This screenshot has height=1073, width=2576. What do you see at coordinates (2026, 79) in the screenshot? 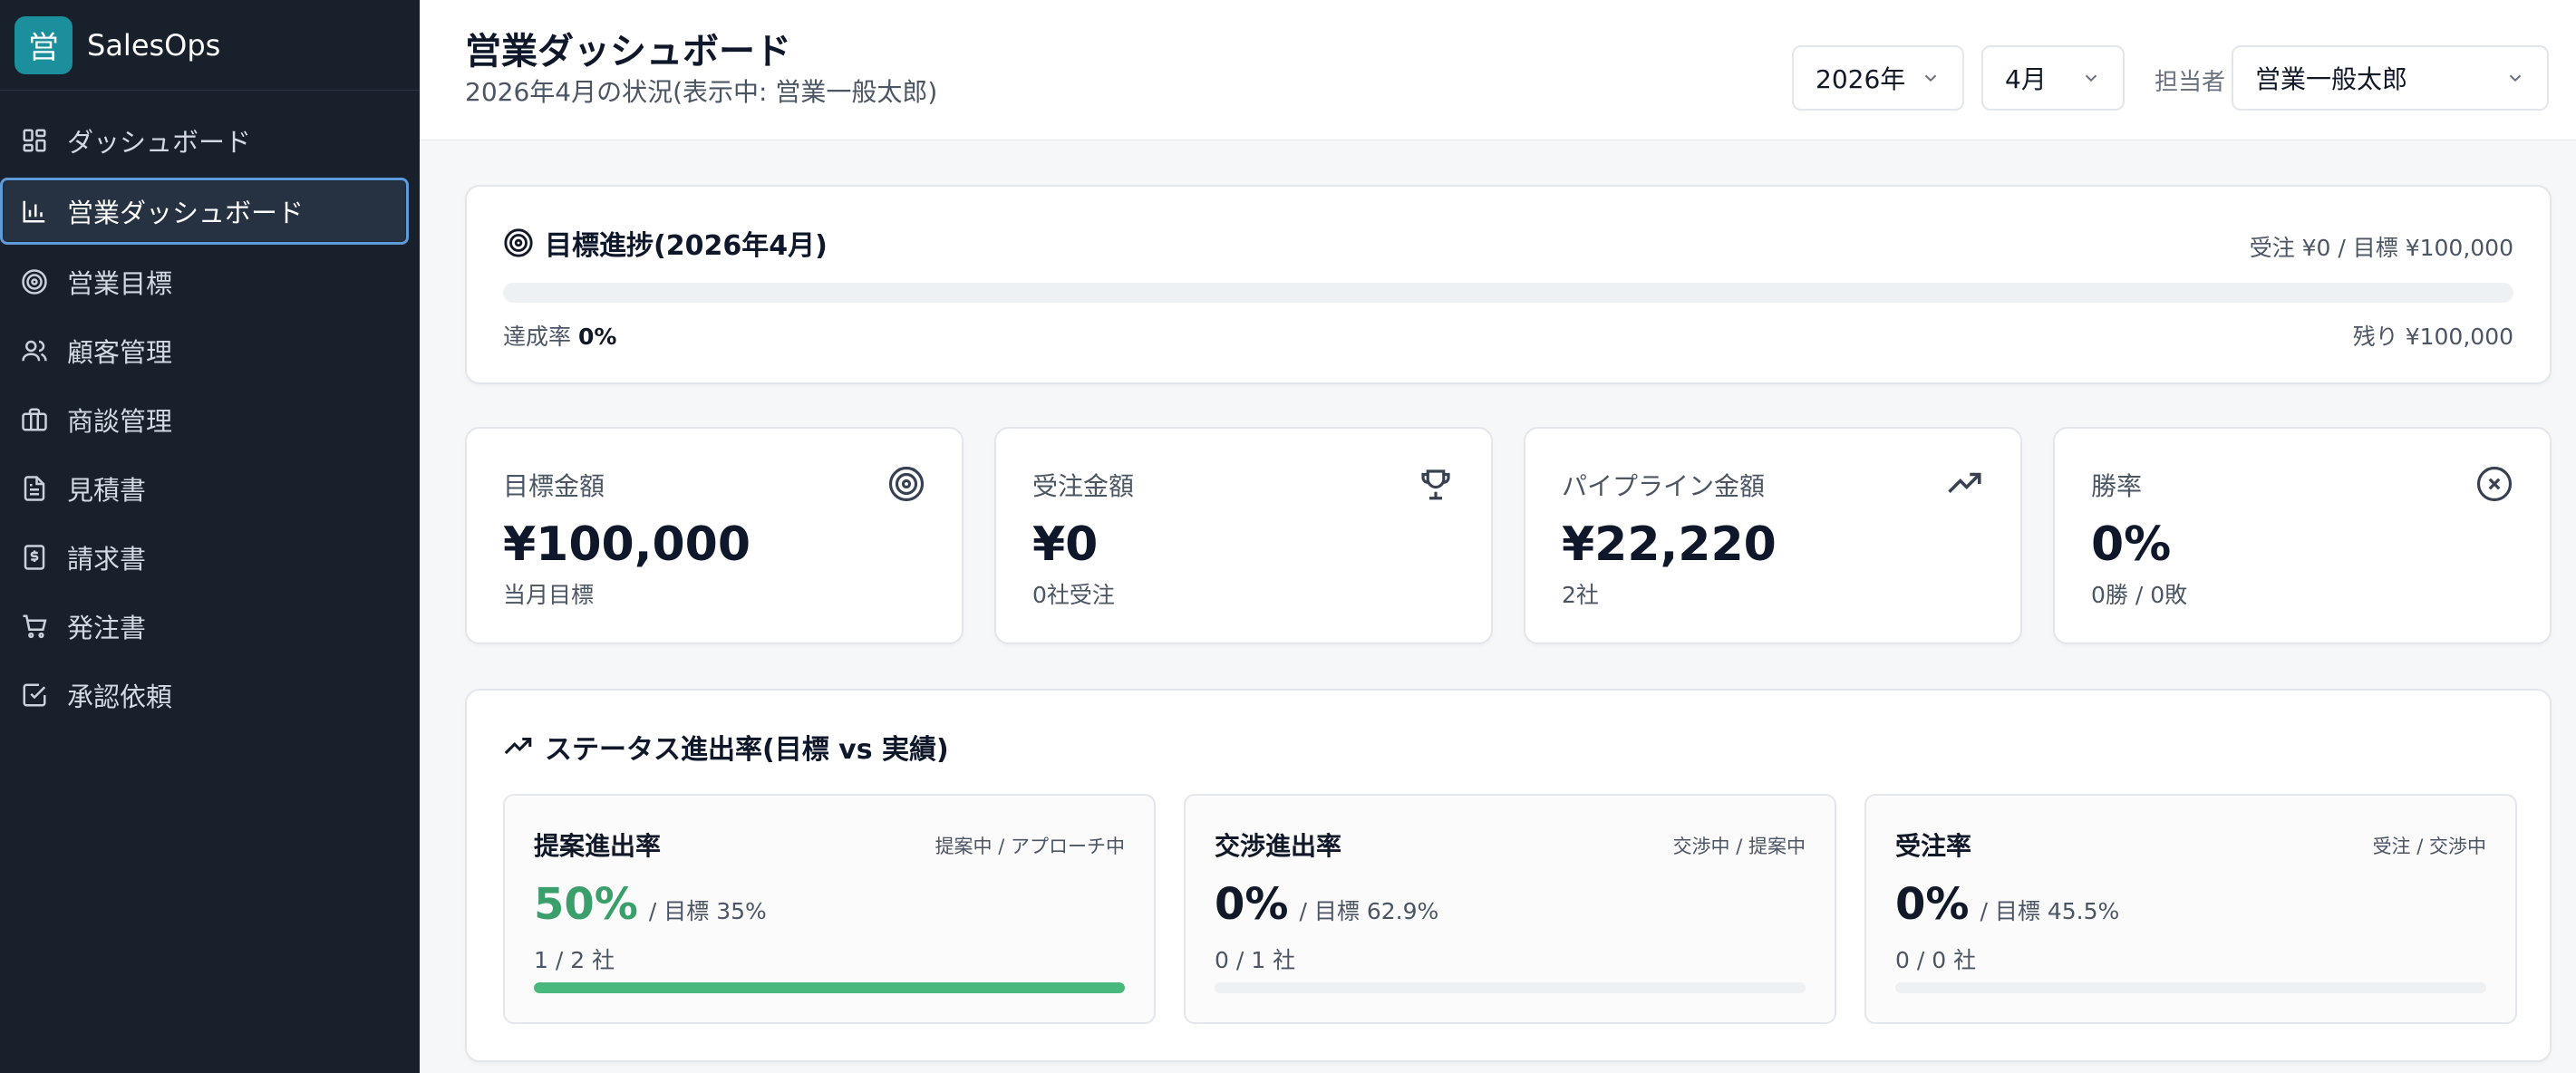
I see `month-select-value: 4月` at bounding box center [2026, 79].